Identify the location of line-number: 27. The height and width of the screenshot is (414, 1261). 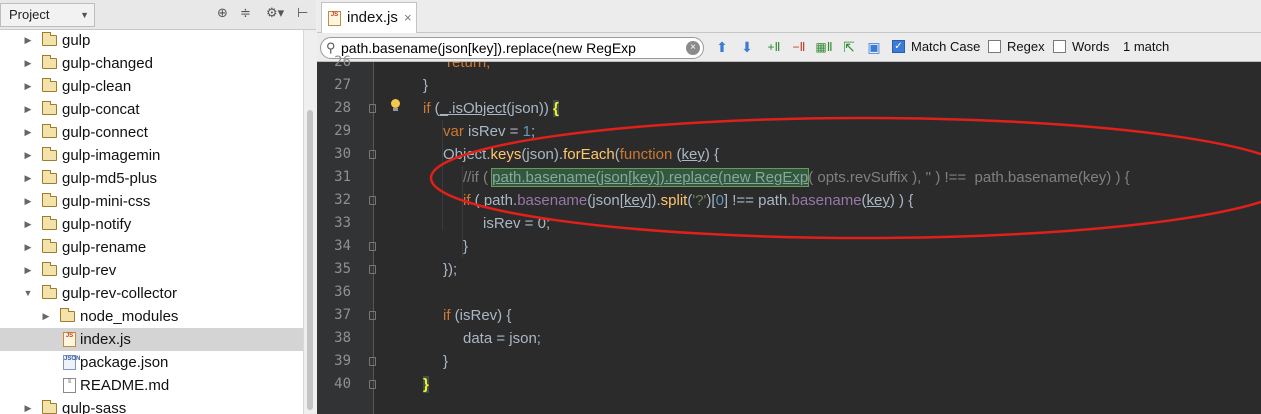
(342, 85).